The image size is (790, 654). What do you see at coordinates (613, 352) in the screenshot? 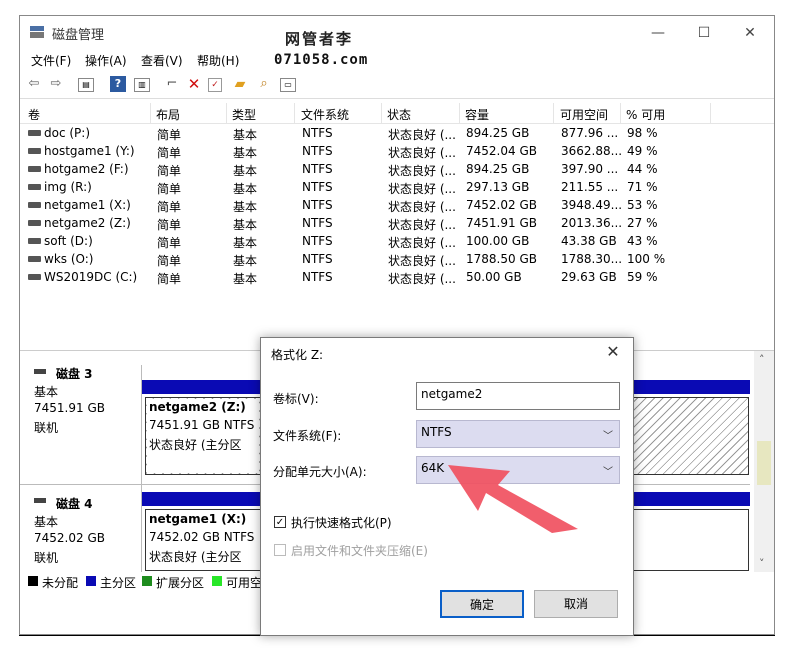
I see `dialog-close-button: ✕` at bounding box center [613, 352].